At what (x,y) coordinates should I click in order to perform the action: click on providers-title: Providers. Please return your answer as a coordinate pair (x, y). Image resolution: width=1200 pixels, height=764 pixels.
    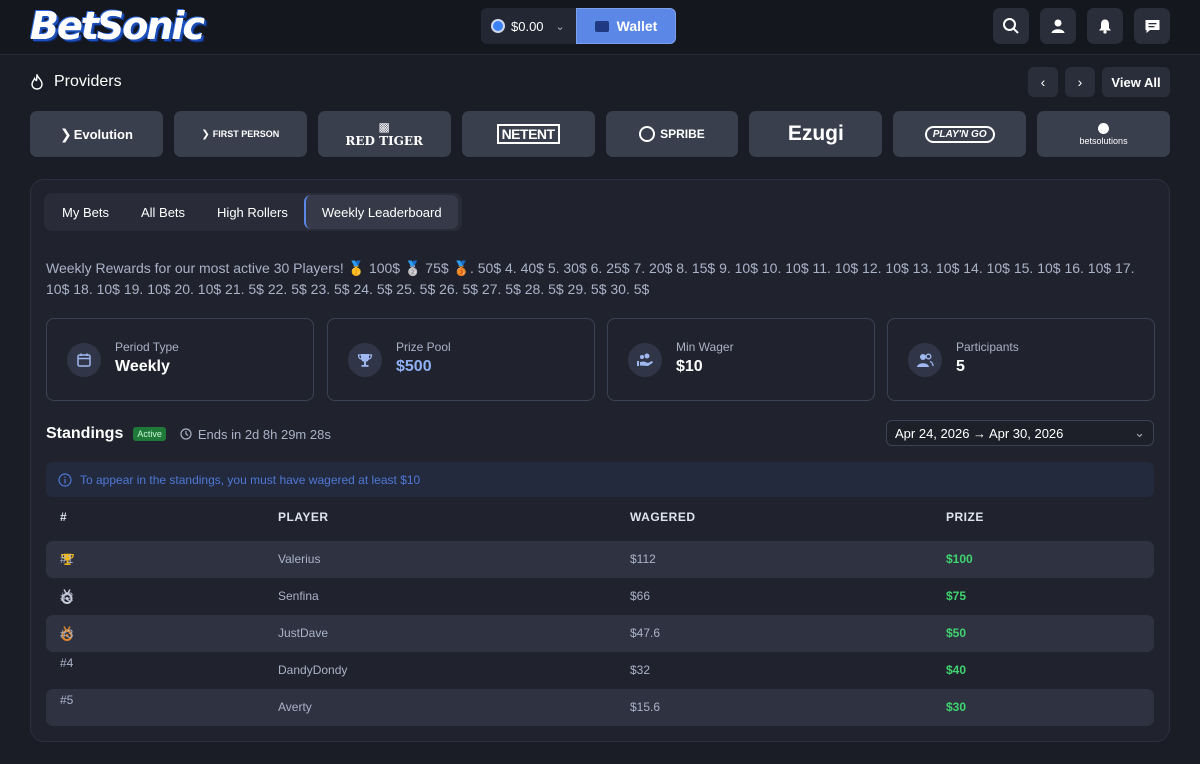
    Looking at the image, I should click on (88, 81).